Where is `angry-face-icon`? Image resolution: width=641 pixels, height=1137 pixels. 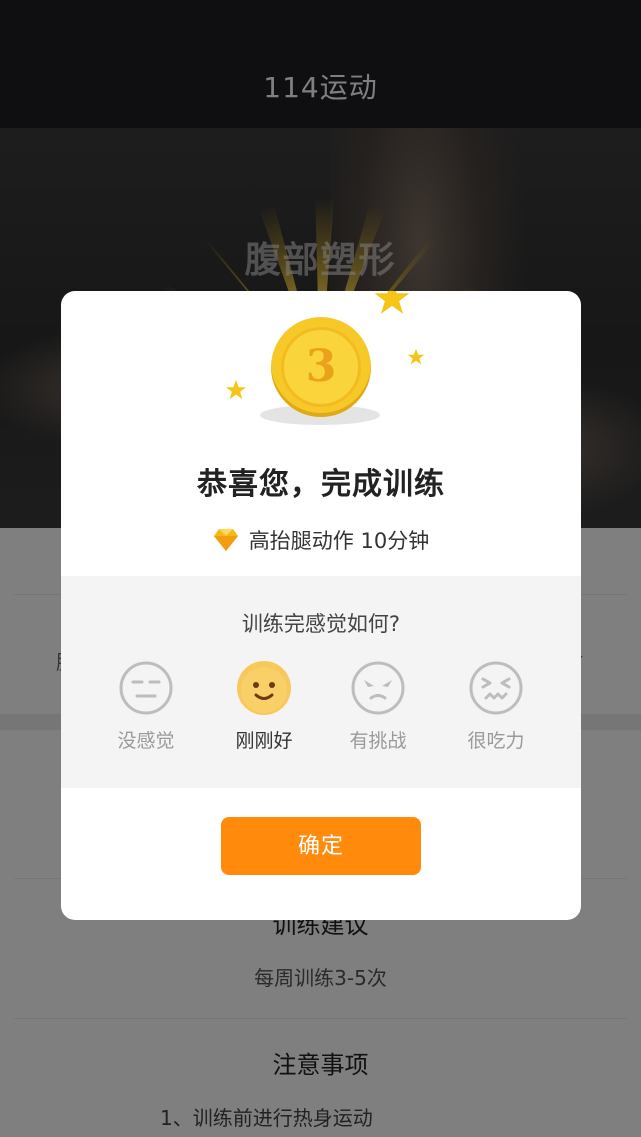 angry-face-icon is located at coordinates (378, 688).